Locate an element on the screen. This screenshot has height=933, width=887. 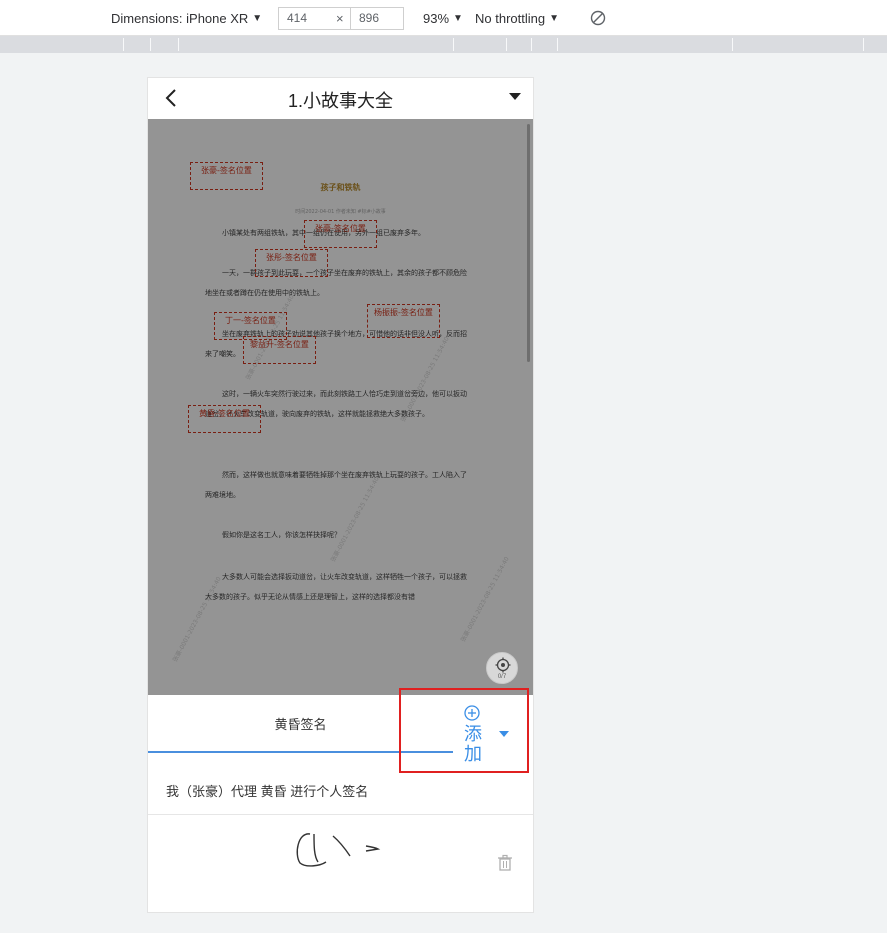
tab-label: 黄昏签名 is located at coordinates (300, 724).